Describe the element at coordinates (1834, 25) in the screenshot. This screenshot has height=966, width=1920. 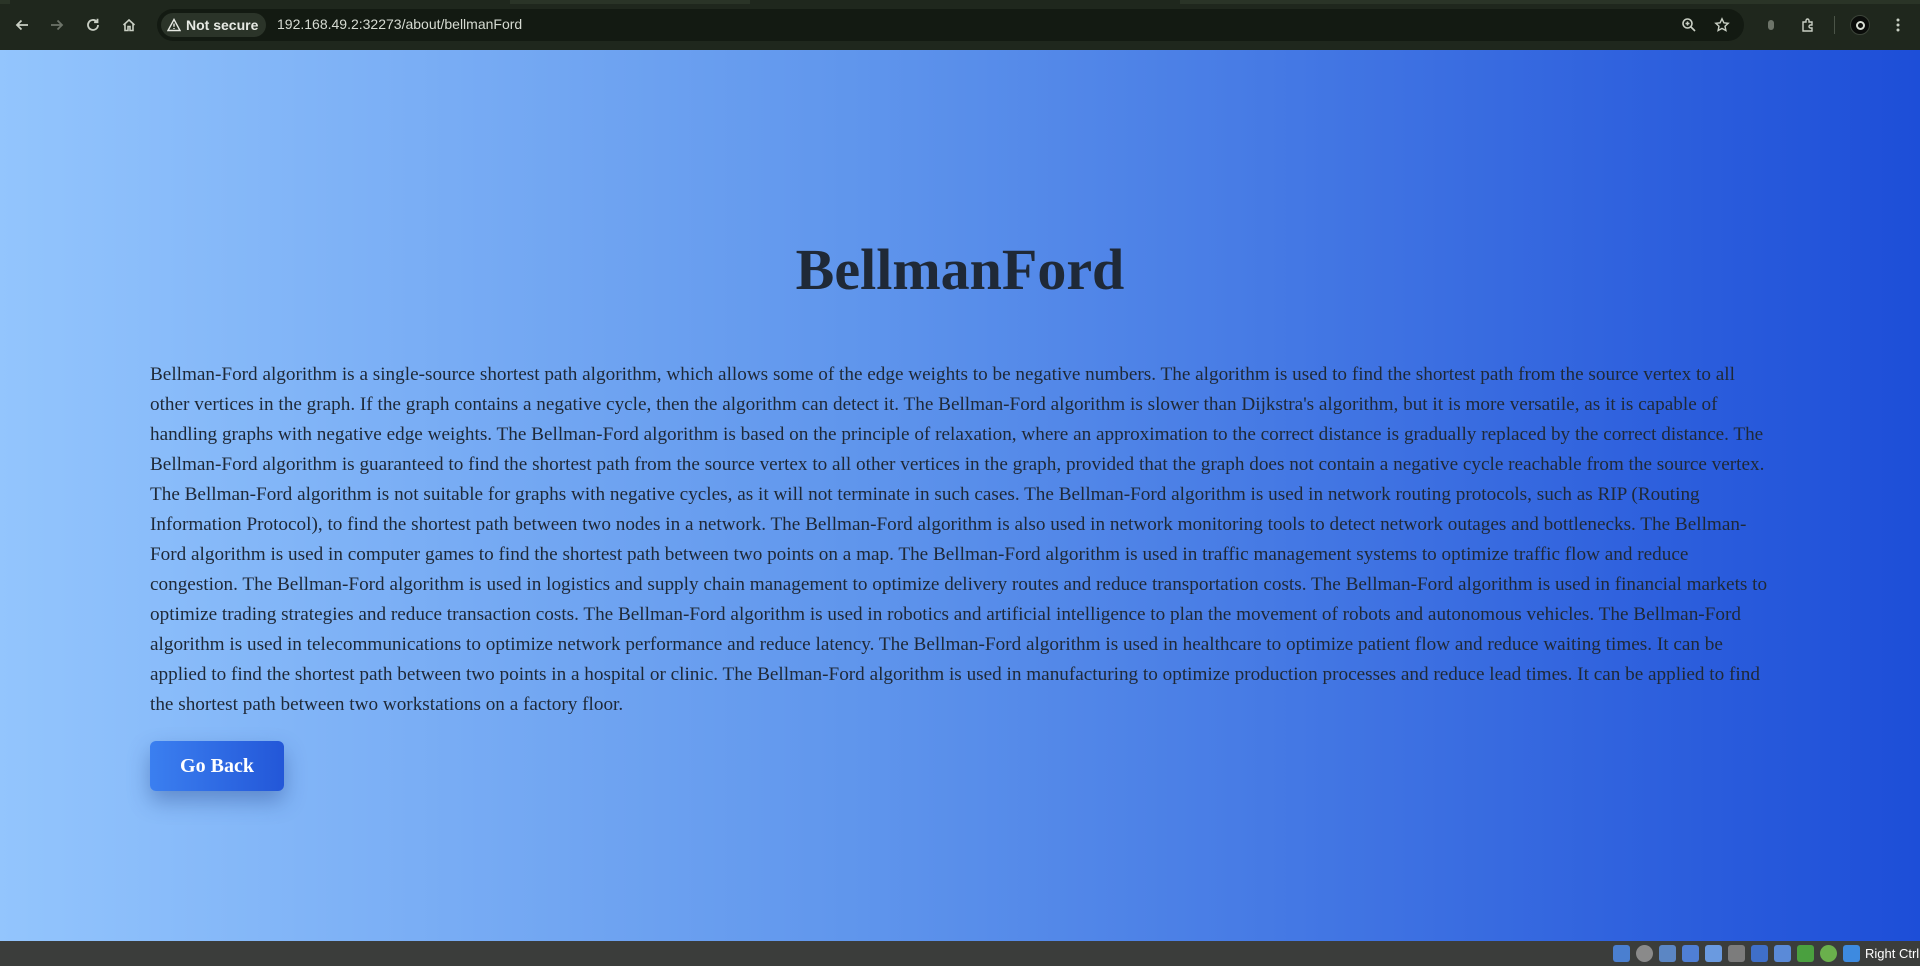
I see `toolbar-divider` at that location.